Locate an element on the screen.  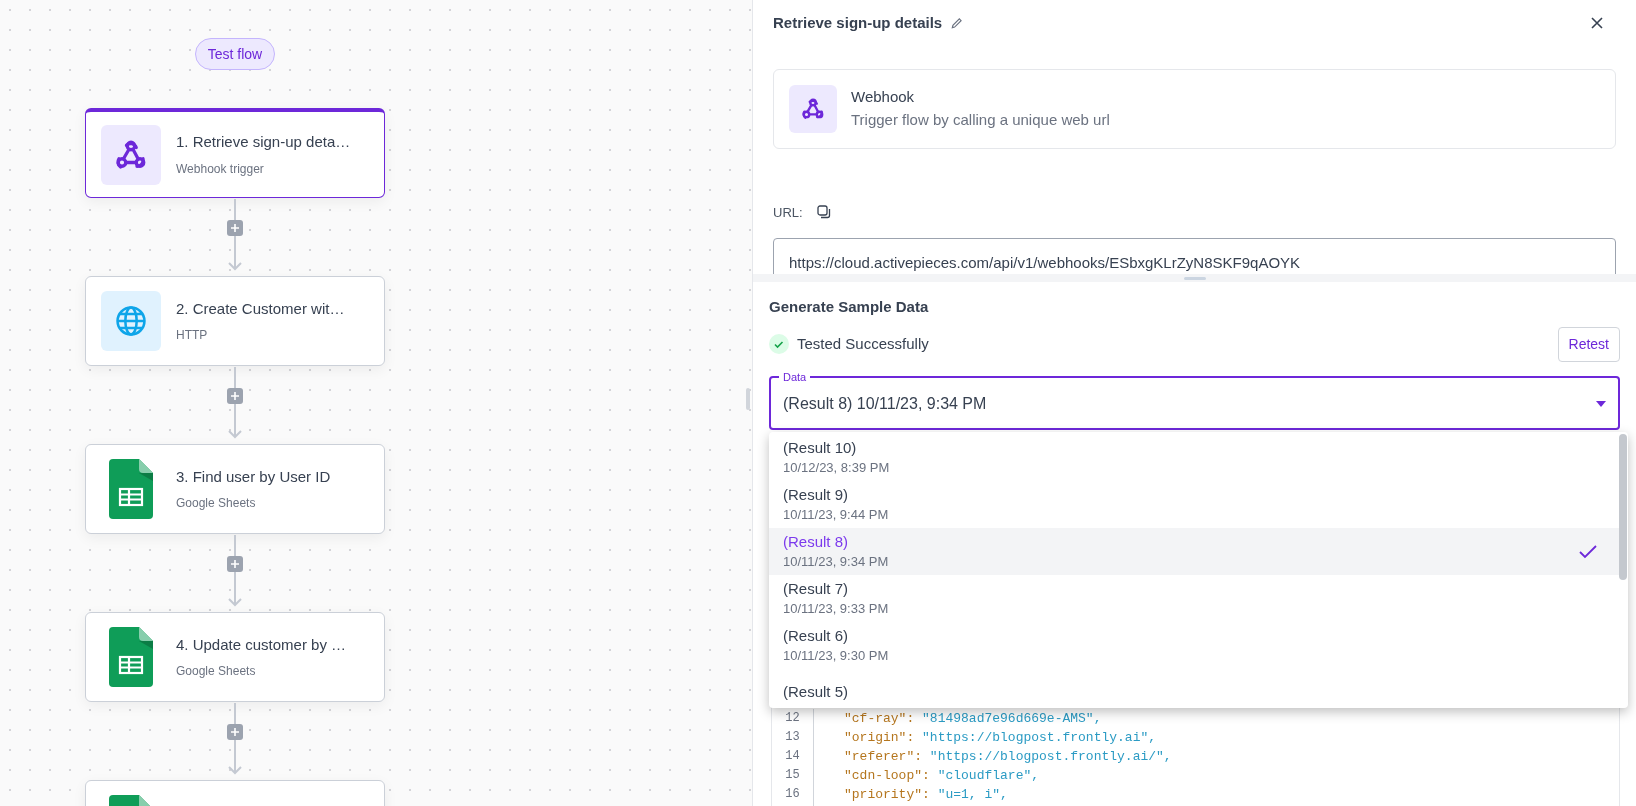
scrollbar-thumb is located at coordinates (1623, 507).